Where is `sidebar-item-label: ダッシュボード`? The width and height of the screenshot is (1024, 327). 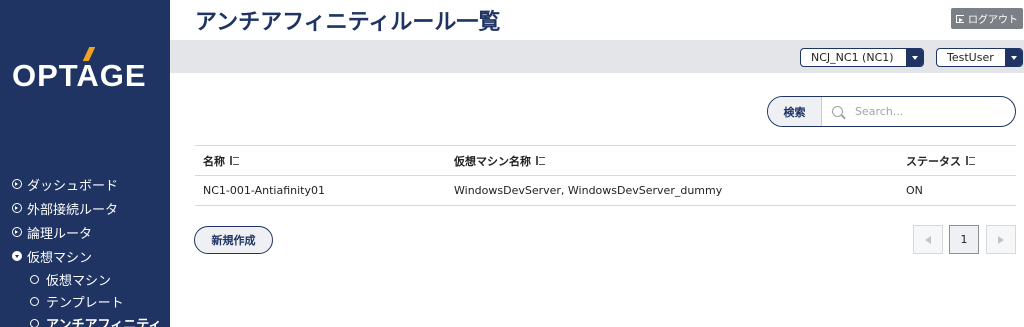 sidebar-item-label: ダッシュボード is located at coordinates (73, 186).